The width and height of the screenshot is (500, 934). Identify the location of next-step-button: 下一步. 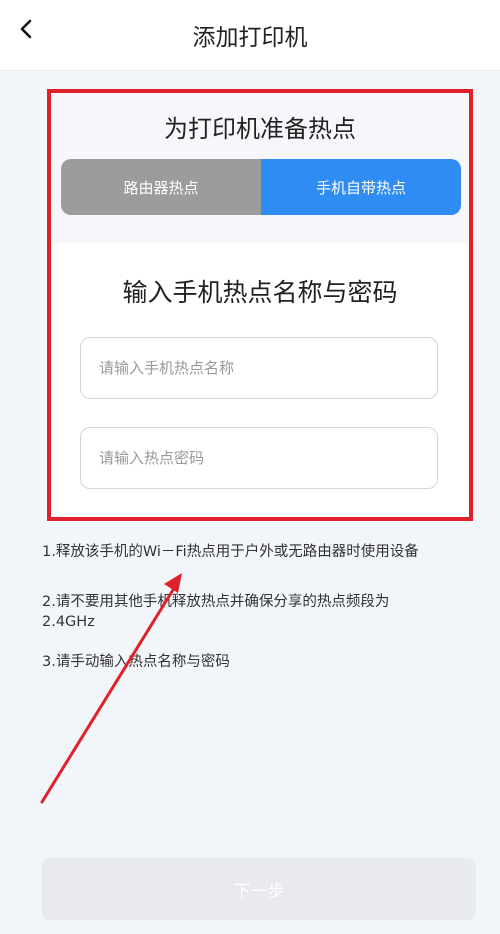
(259, 889).